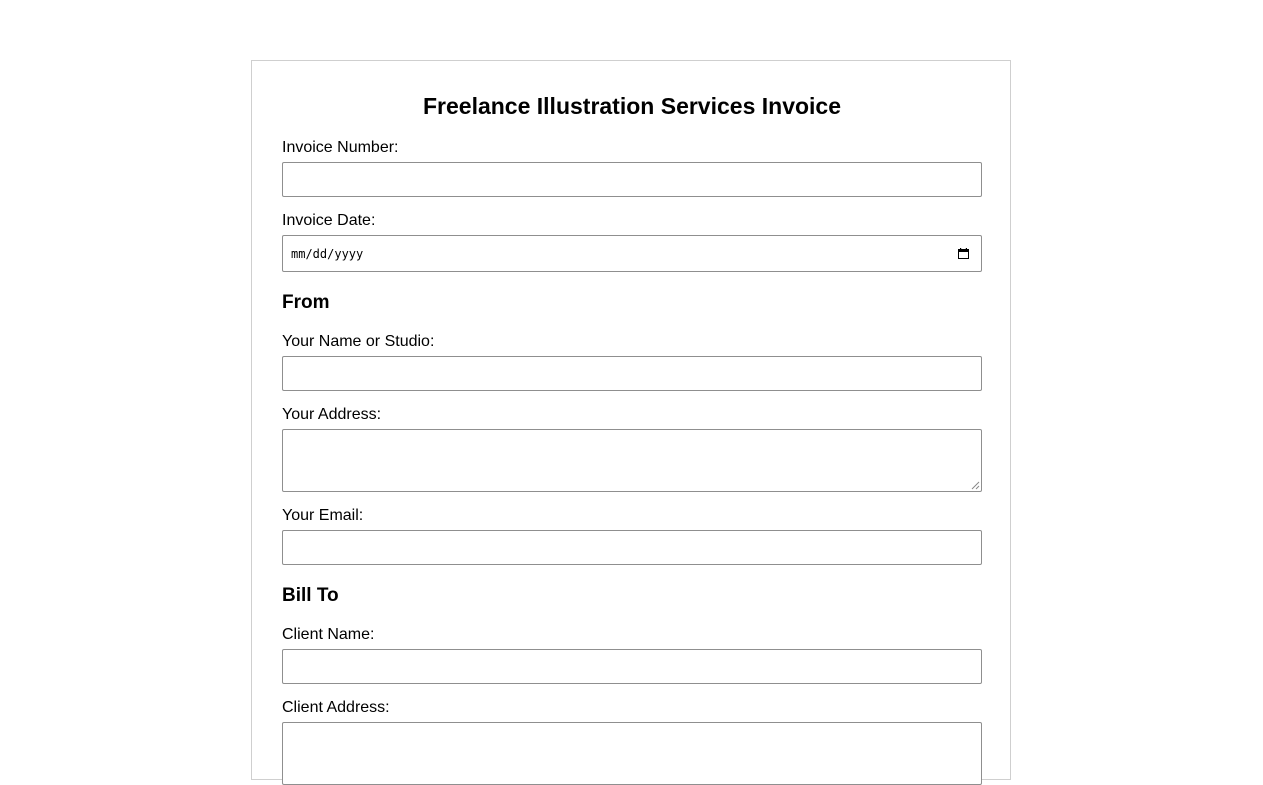 This screenshot has width=1263, height=785. What do you see at coordinates (358, 341) in the screenshot?
I see `your-name-label: Your Name or Studio:` at bounding box center [358, 341].